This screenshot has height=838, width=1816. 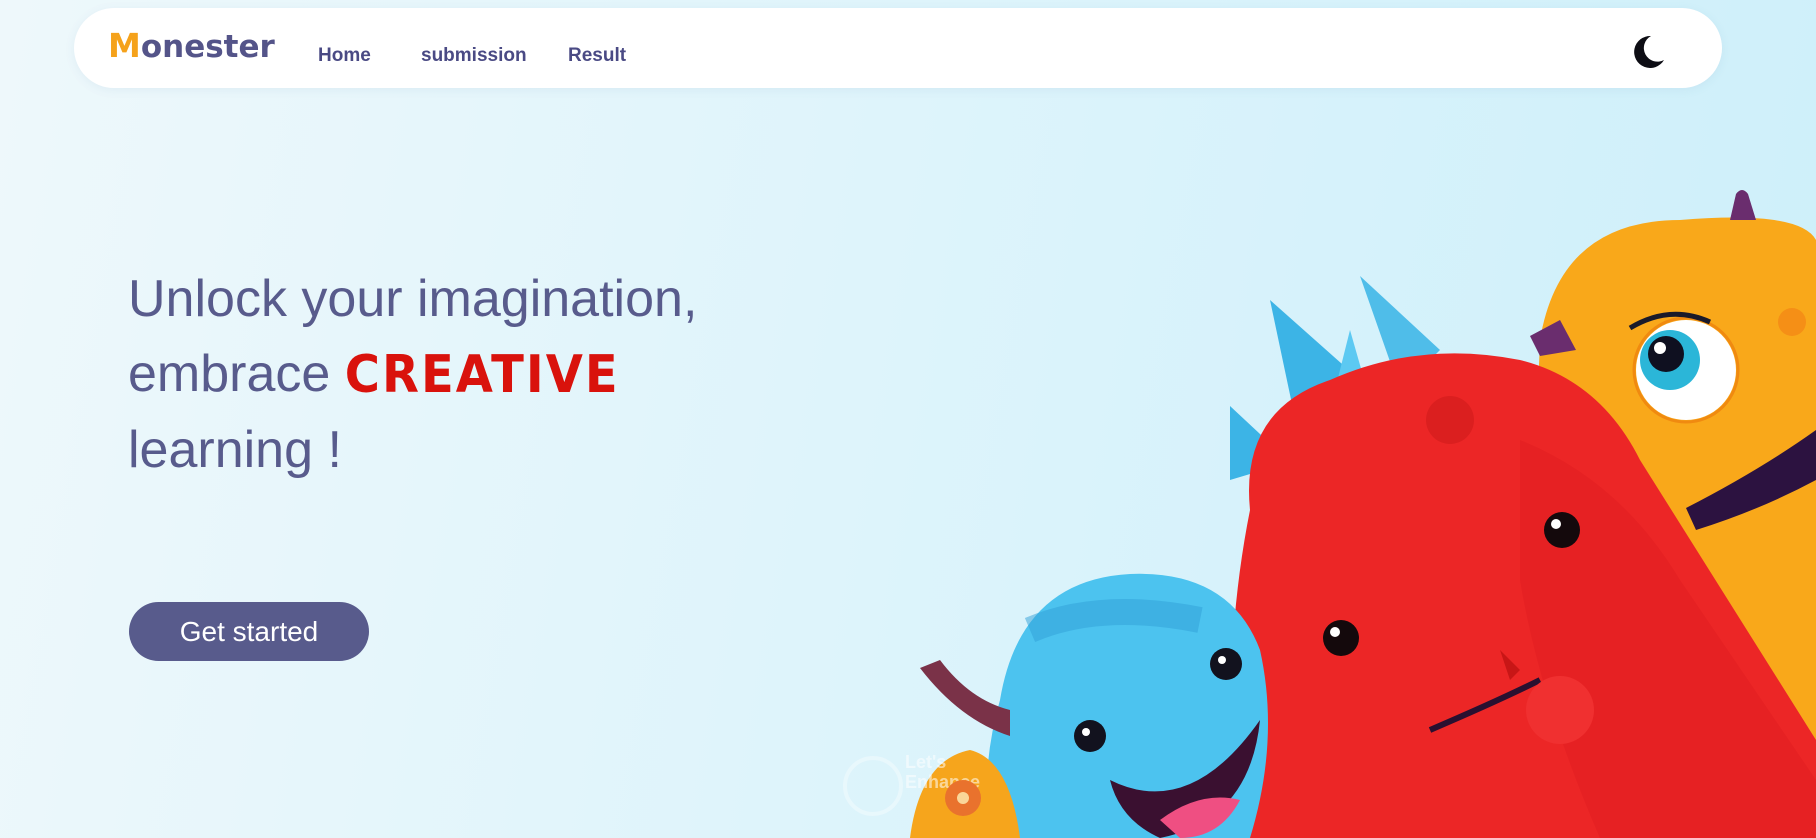 I want to click on nav-link-result: Result, so click(x=597, y=56).